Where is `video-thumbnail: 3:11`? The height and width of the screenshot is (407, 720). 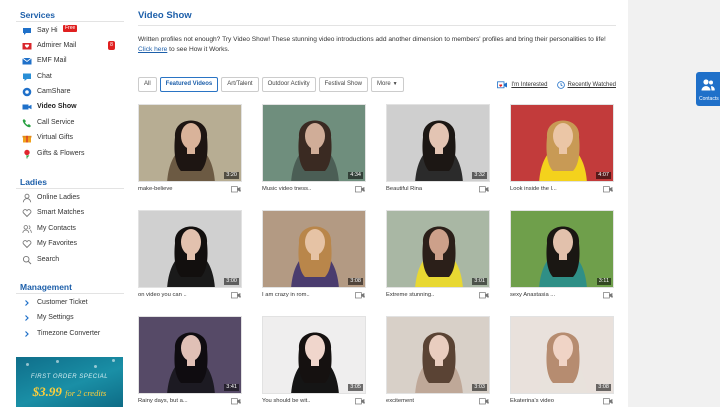
video-thumbnail: 3:11 is located at coordinates (562, 249).